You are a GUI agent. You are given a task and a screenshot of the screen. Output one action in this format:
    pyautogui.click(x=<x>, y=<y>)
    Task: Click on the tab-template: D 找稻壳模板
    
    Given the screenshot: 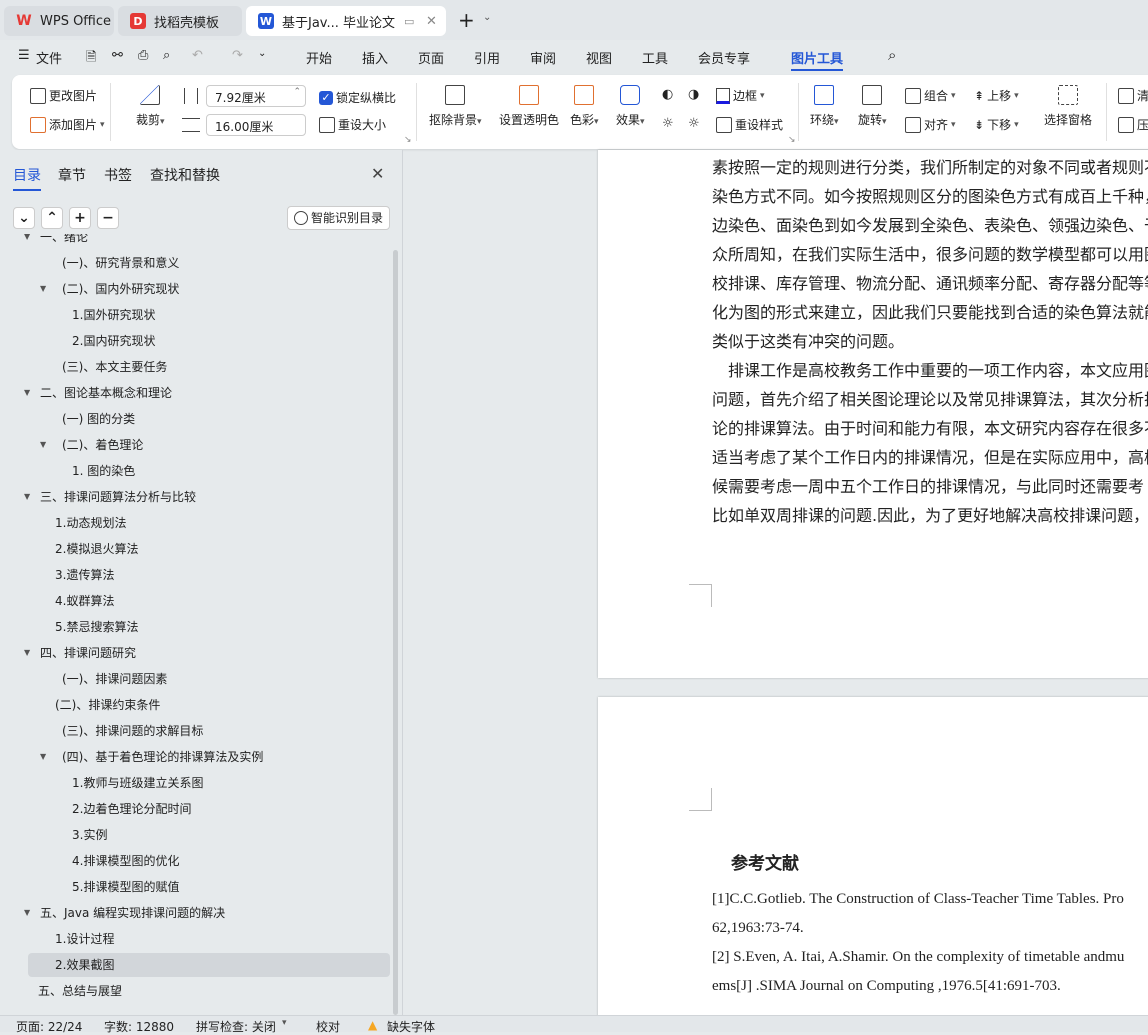 What is the action you would take?
    pyautogui.click(x=180, y=21)
    